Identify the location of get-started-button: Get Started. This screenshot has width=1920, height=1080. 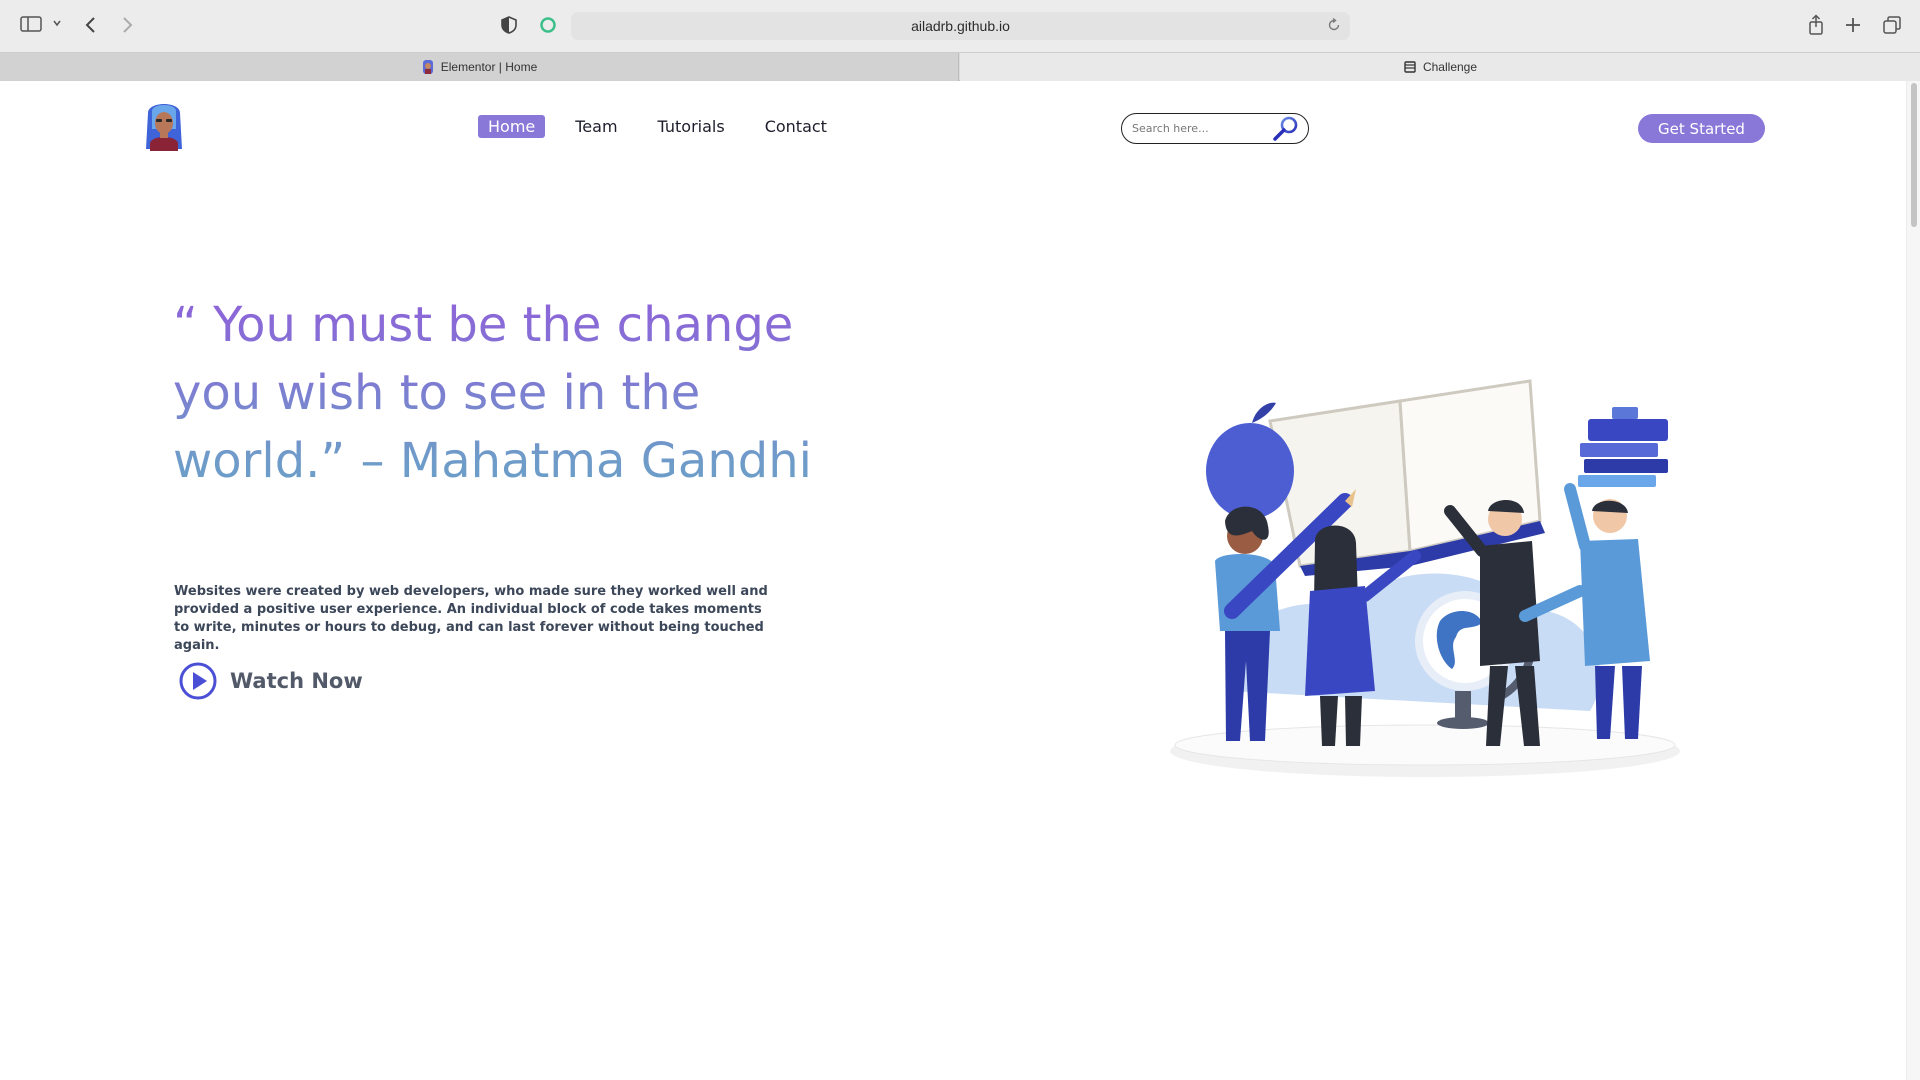
(1701, 128).